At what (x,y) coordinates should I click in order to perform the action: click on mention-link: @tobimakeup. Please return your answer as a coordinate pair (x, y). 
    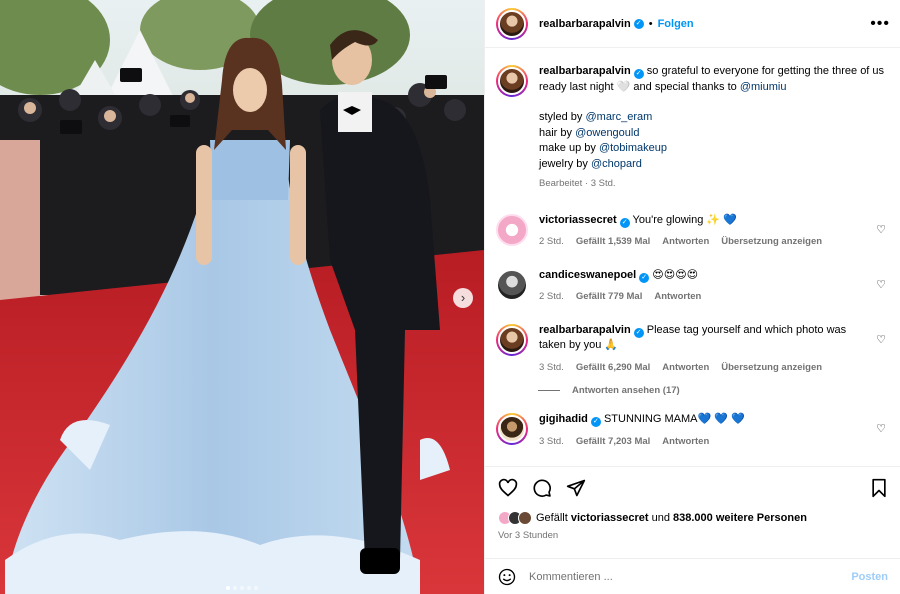
    Looking at the image, I should click on (633, 148).